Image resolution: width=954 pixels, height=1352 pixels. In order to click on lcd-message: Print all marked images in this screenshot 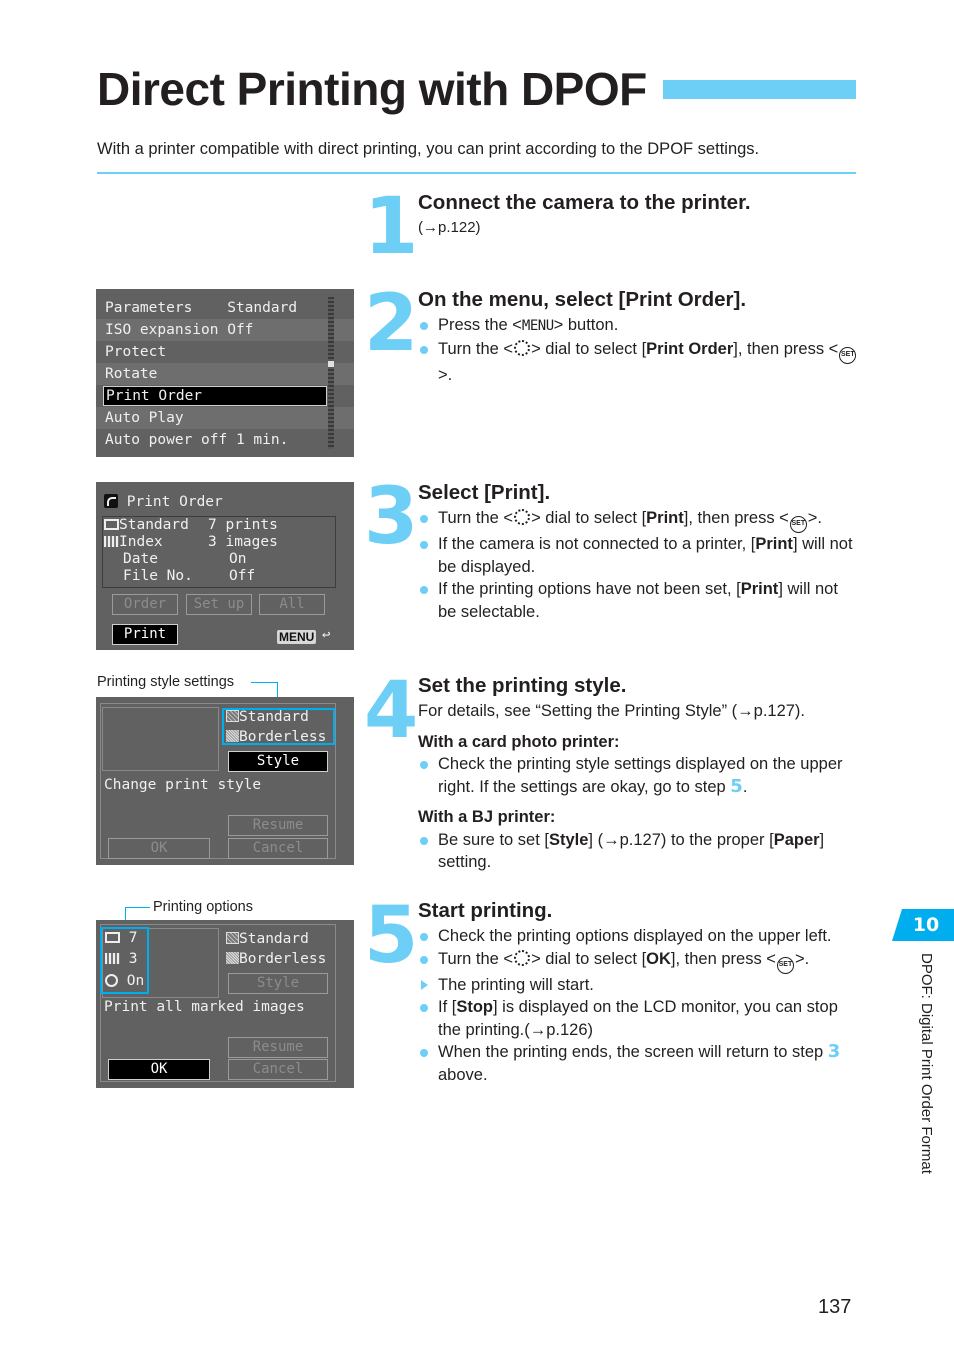, I will do `click(204, 1007)`.